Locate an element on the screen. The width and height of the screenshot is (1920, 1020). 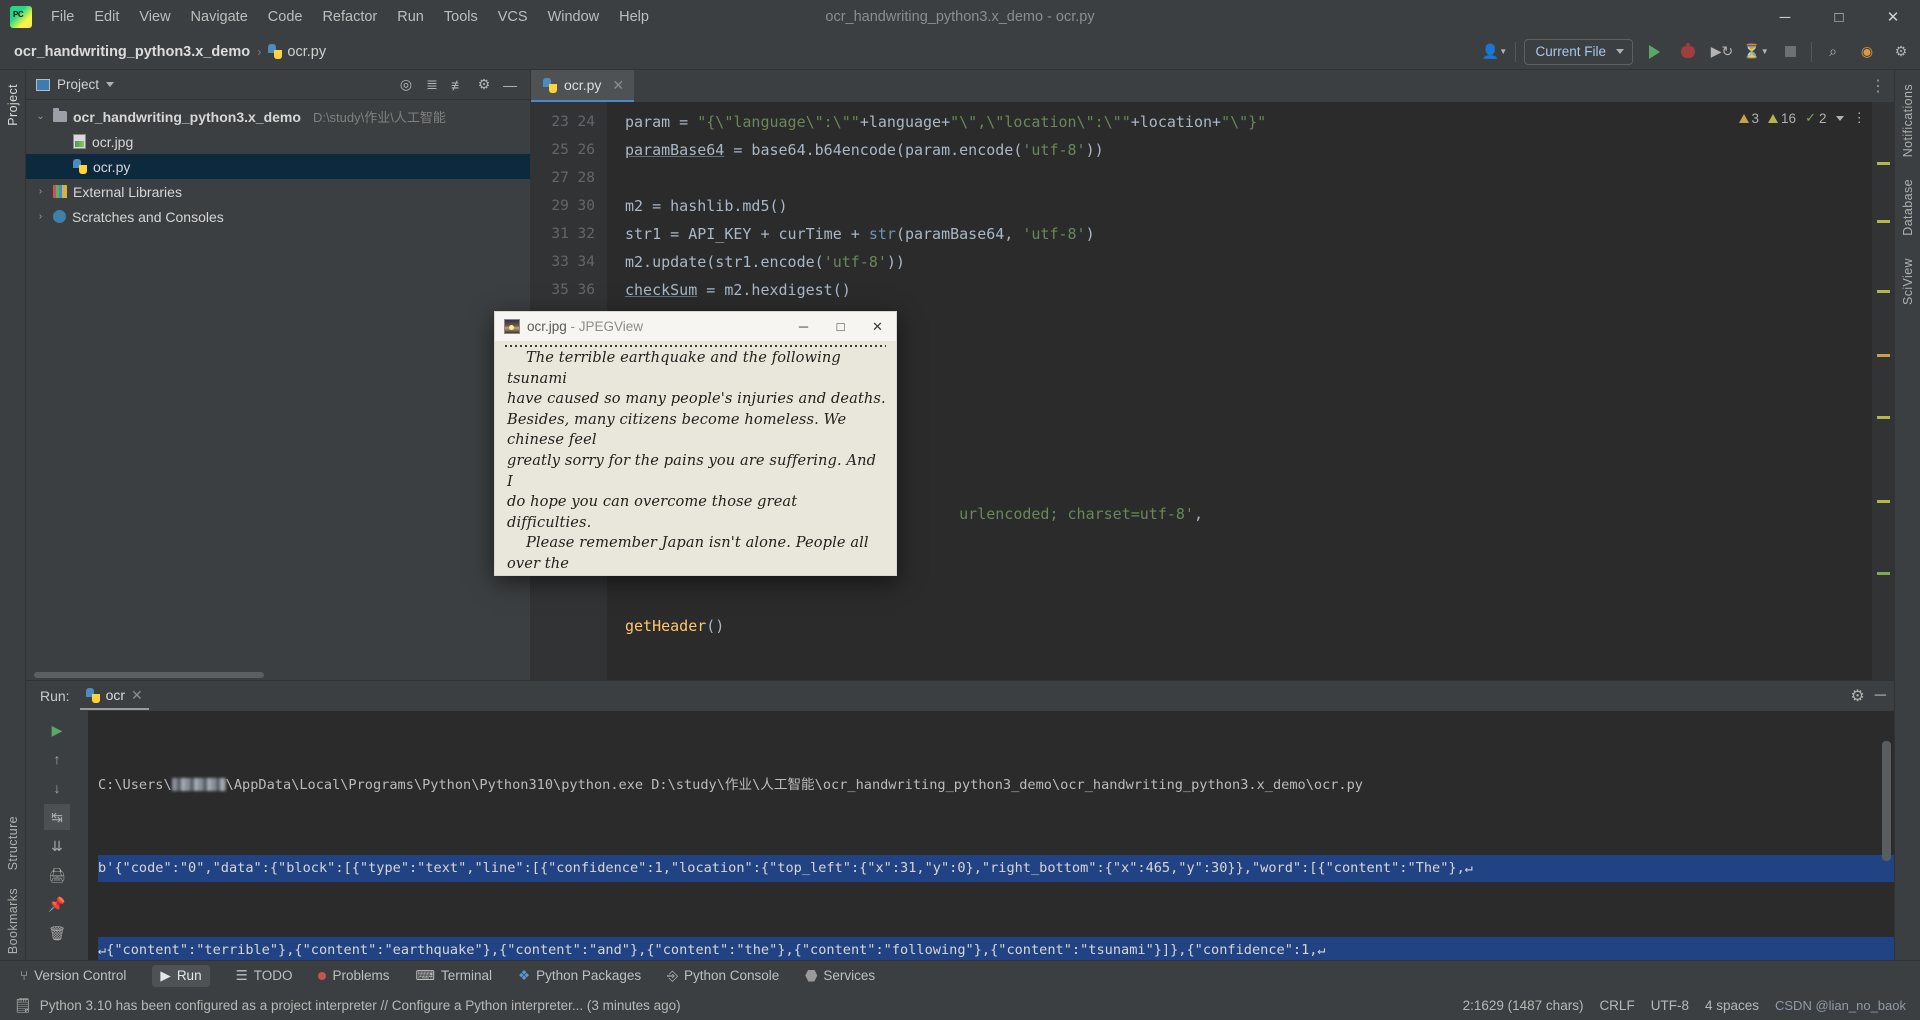
menu-item-edit: Edit is located at coordinates (106, 17).